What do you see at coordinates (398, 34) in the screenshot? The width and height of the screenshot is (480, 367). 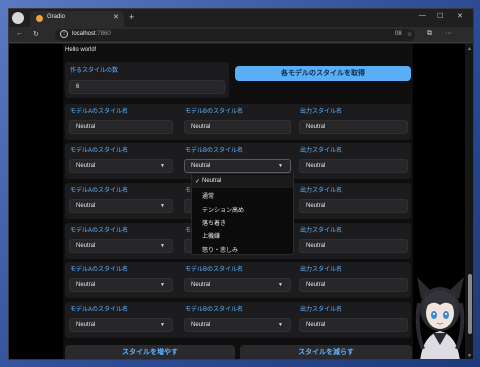 I see `zoom-badge: 08` at bounding box center [398, 34].